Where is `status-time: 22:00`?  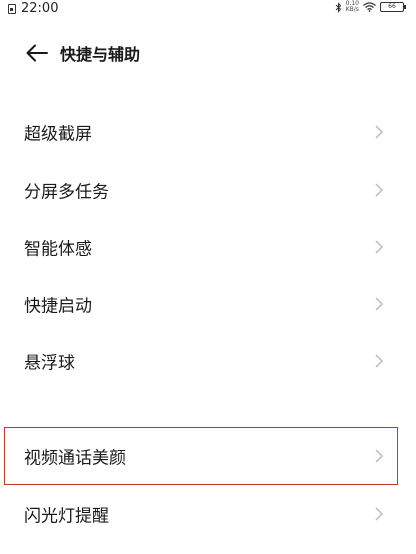
status-time: 22:00 is located at coordinates (40, 8).